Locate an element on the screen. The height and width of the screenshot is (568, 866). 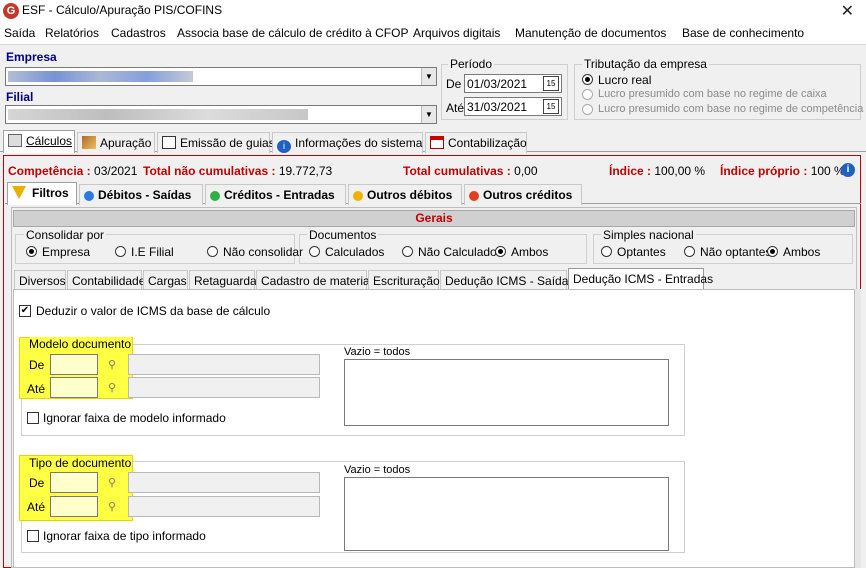
modelo-memo is located at coordinates (506, 392).